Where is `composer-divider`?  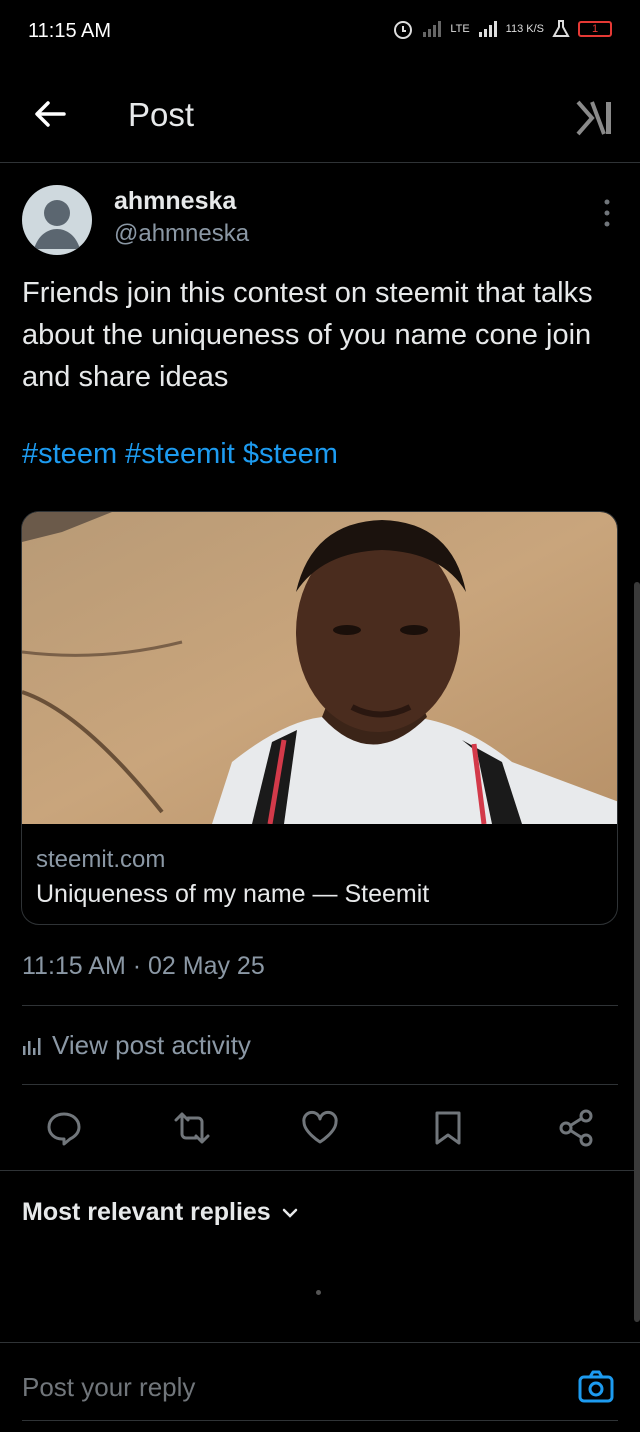 composer-divider is located at coordinates (320, 1342).